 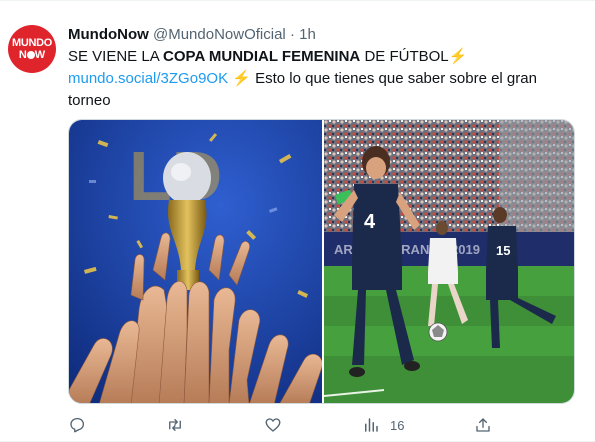 I want to click on avatar-logo: MUNDO NW, so click(x=32, y=48).